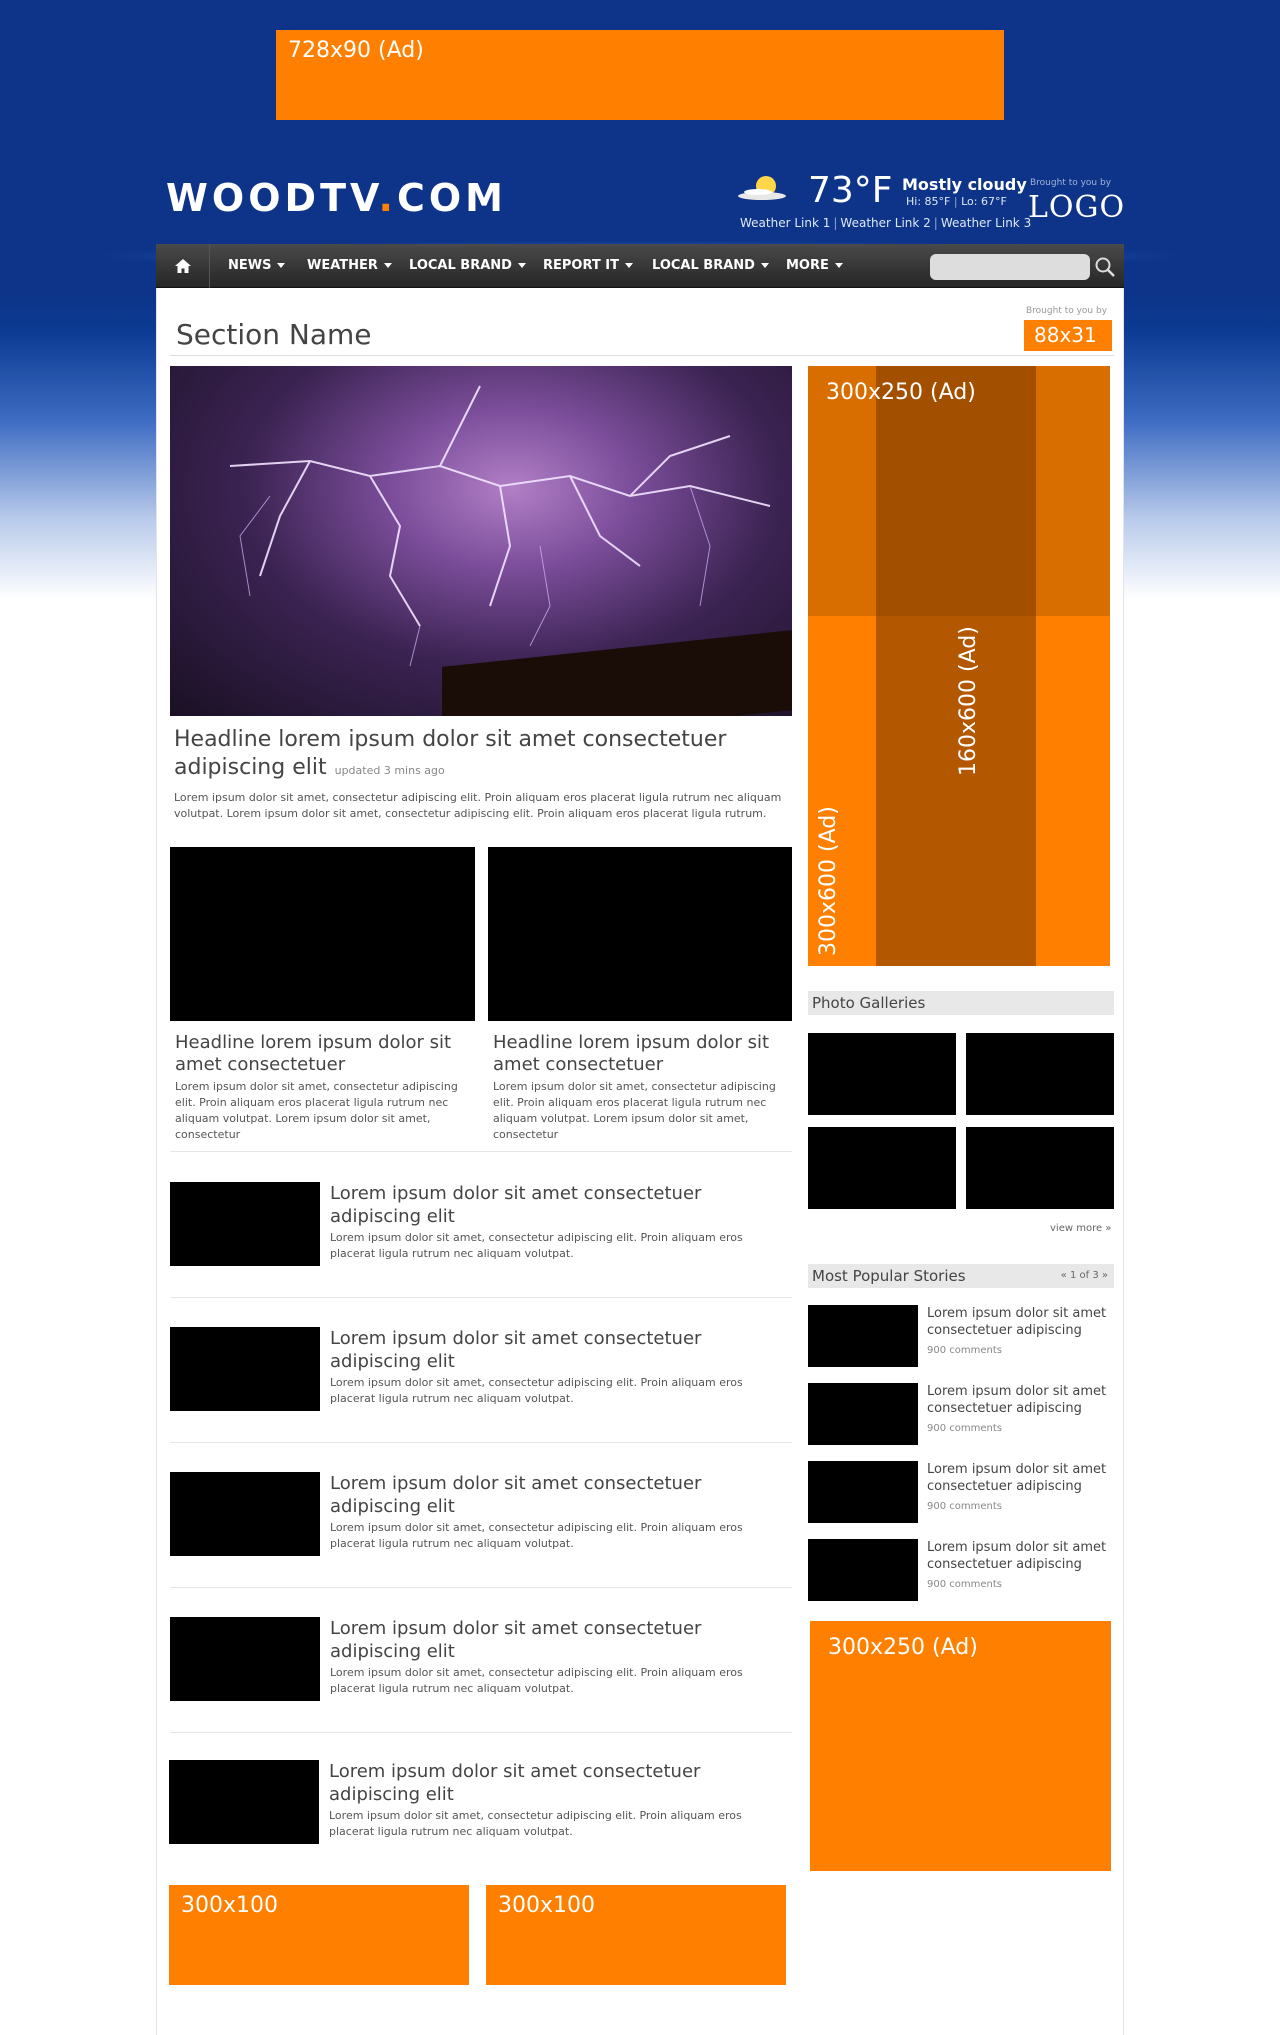  I want to click on ad-label: 300x250 (Ad), so click(903, 1647).